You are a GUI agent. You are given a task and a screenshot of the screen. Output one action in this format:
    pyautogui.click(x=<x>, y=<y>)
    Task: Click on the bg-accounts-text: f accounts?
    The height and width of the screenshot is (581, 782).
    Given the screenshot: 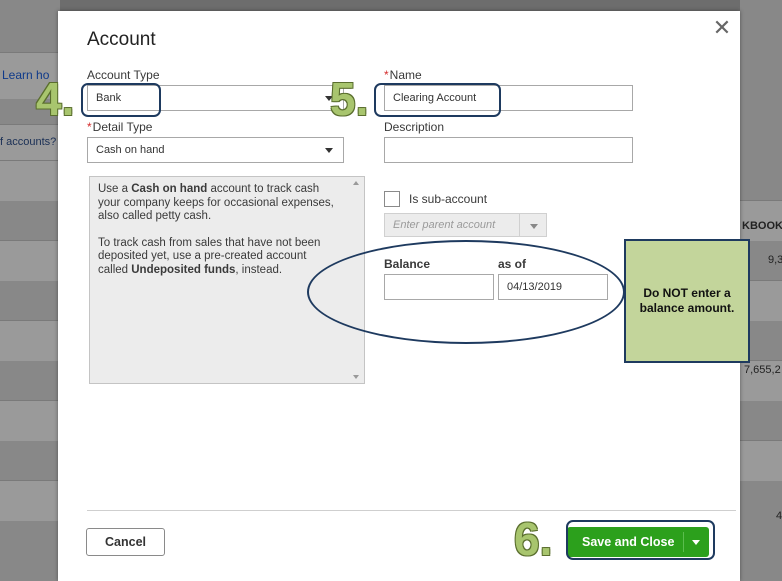 What is the action you would take?
    pyautogui.click(x=28, y=142)
    